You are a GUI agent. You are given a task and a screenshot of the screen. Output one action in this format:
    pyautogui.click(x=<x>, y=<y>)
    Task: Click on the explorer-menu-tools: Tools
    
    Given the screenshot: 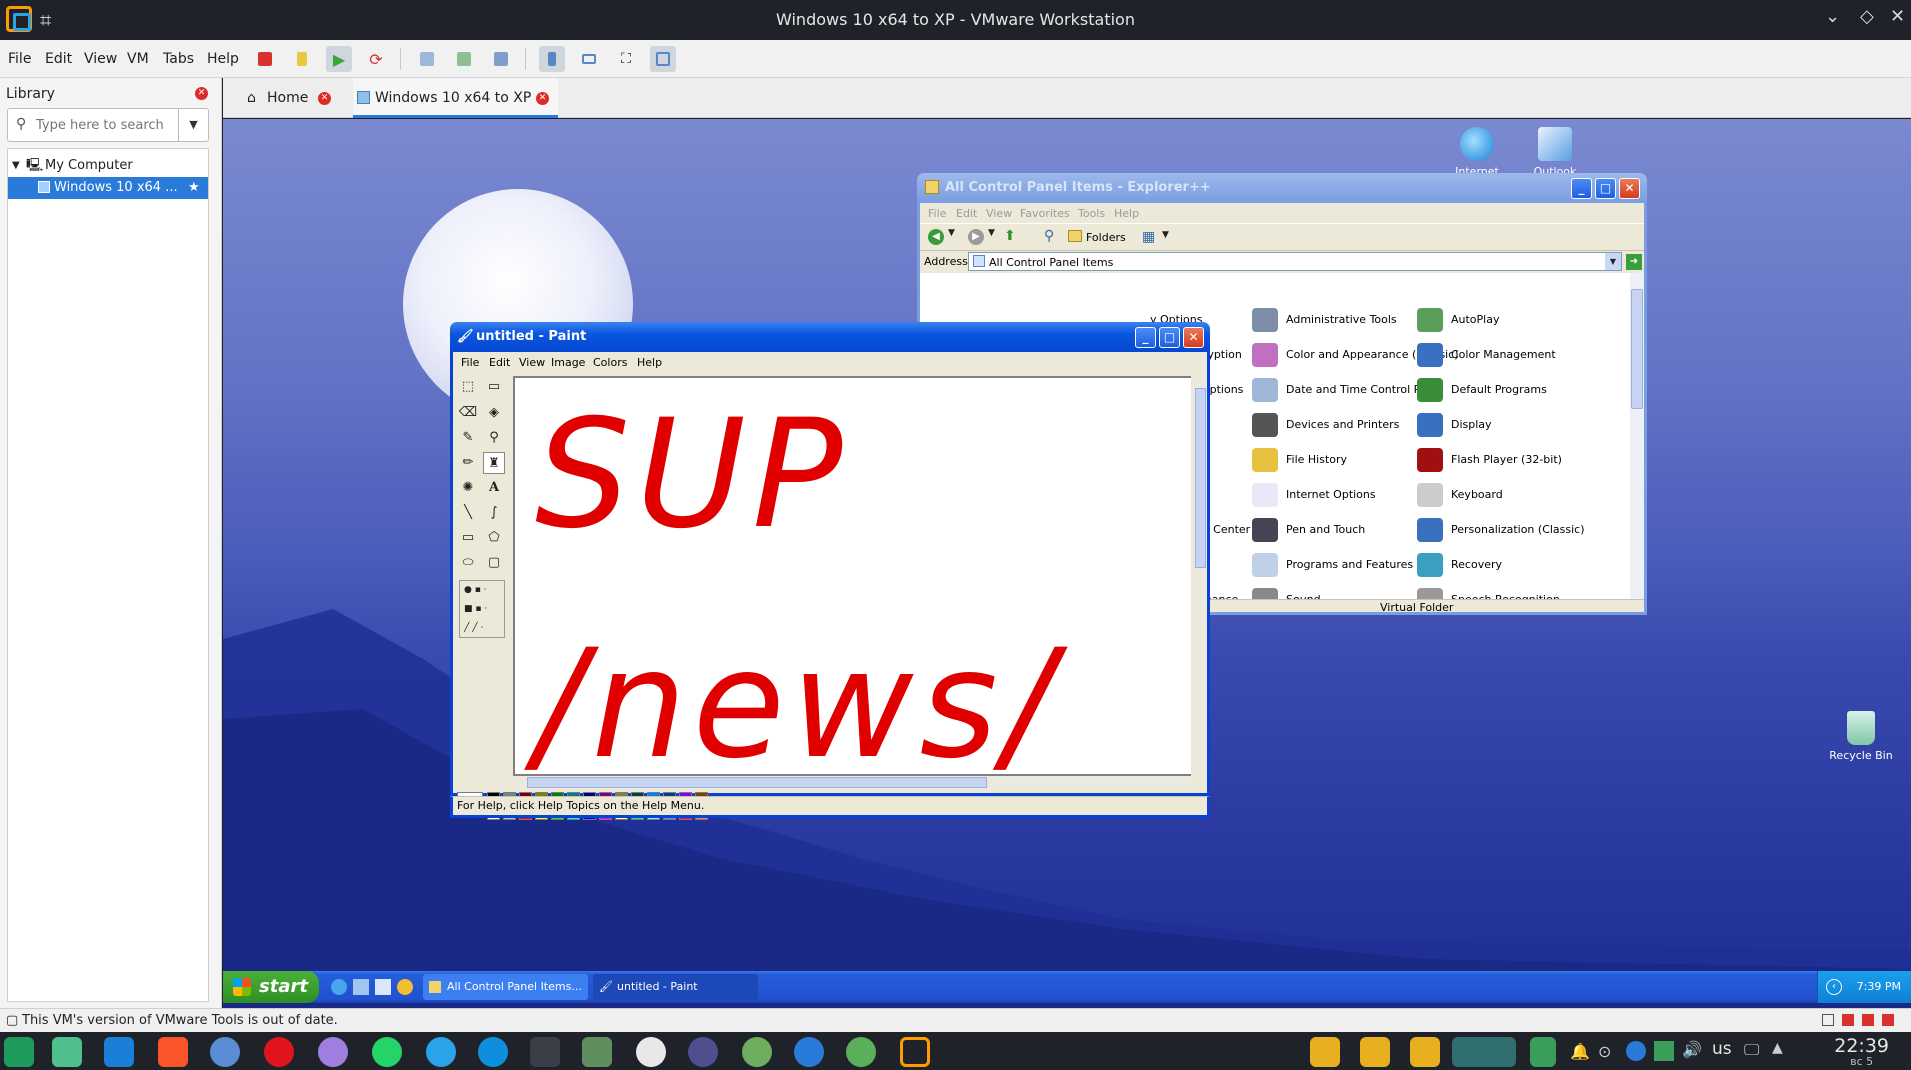 What is the action you would take?
    pyautogui.click(x=1091, y=213)
    